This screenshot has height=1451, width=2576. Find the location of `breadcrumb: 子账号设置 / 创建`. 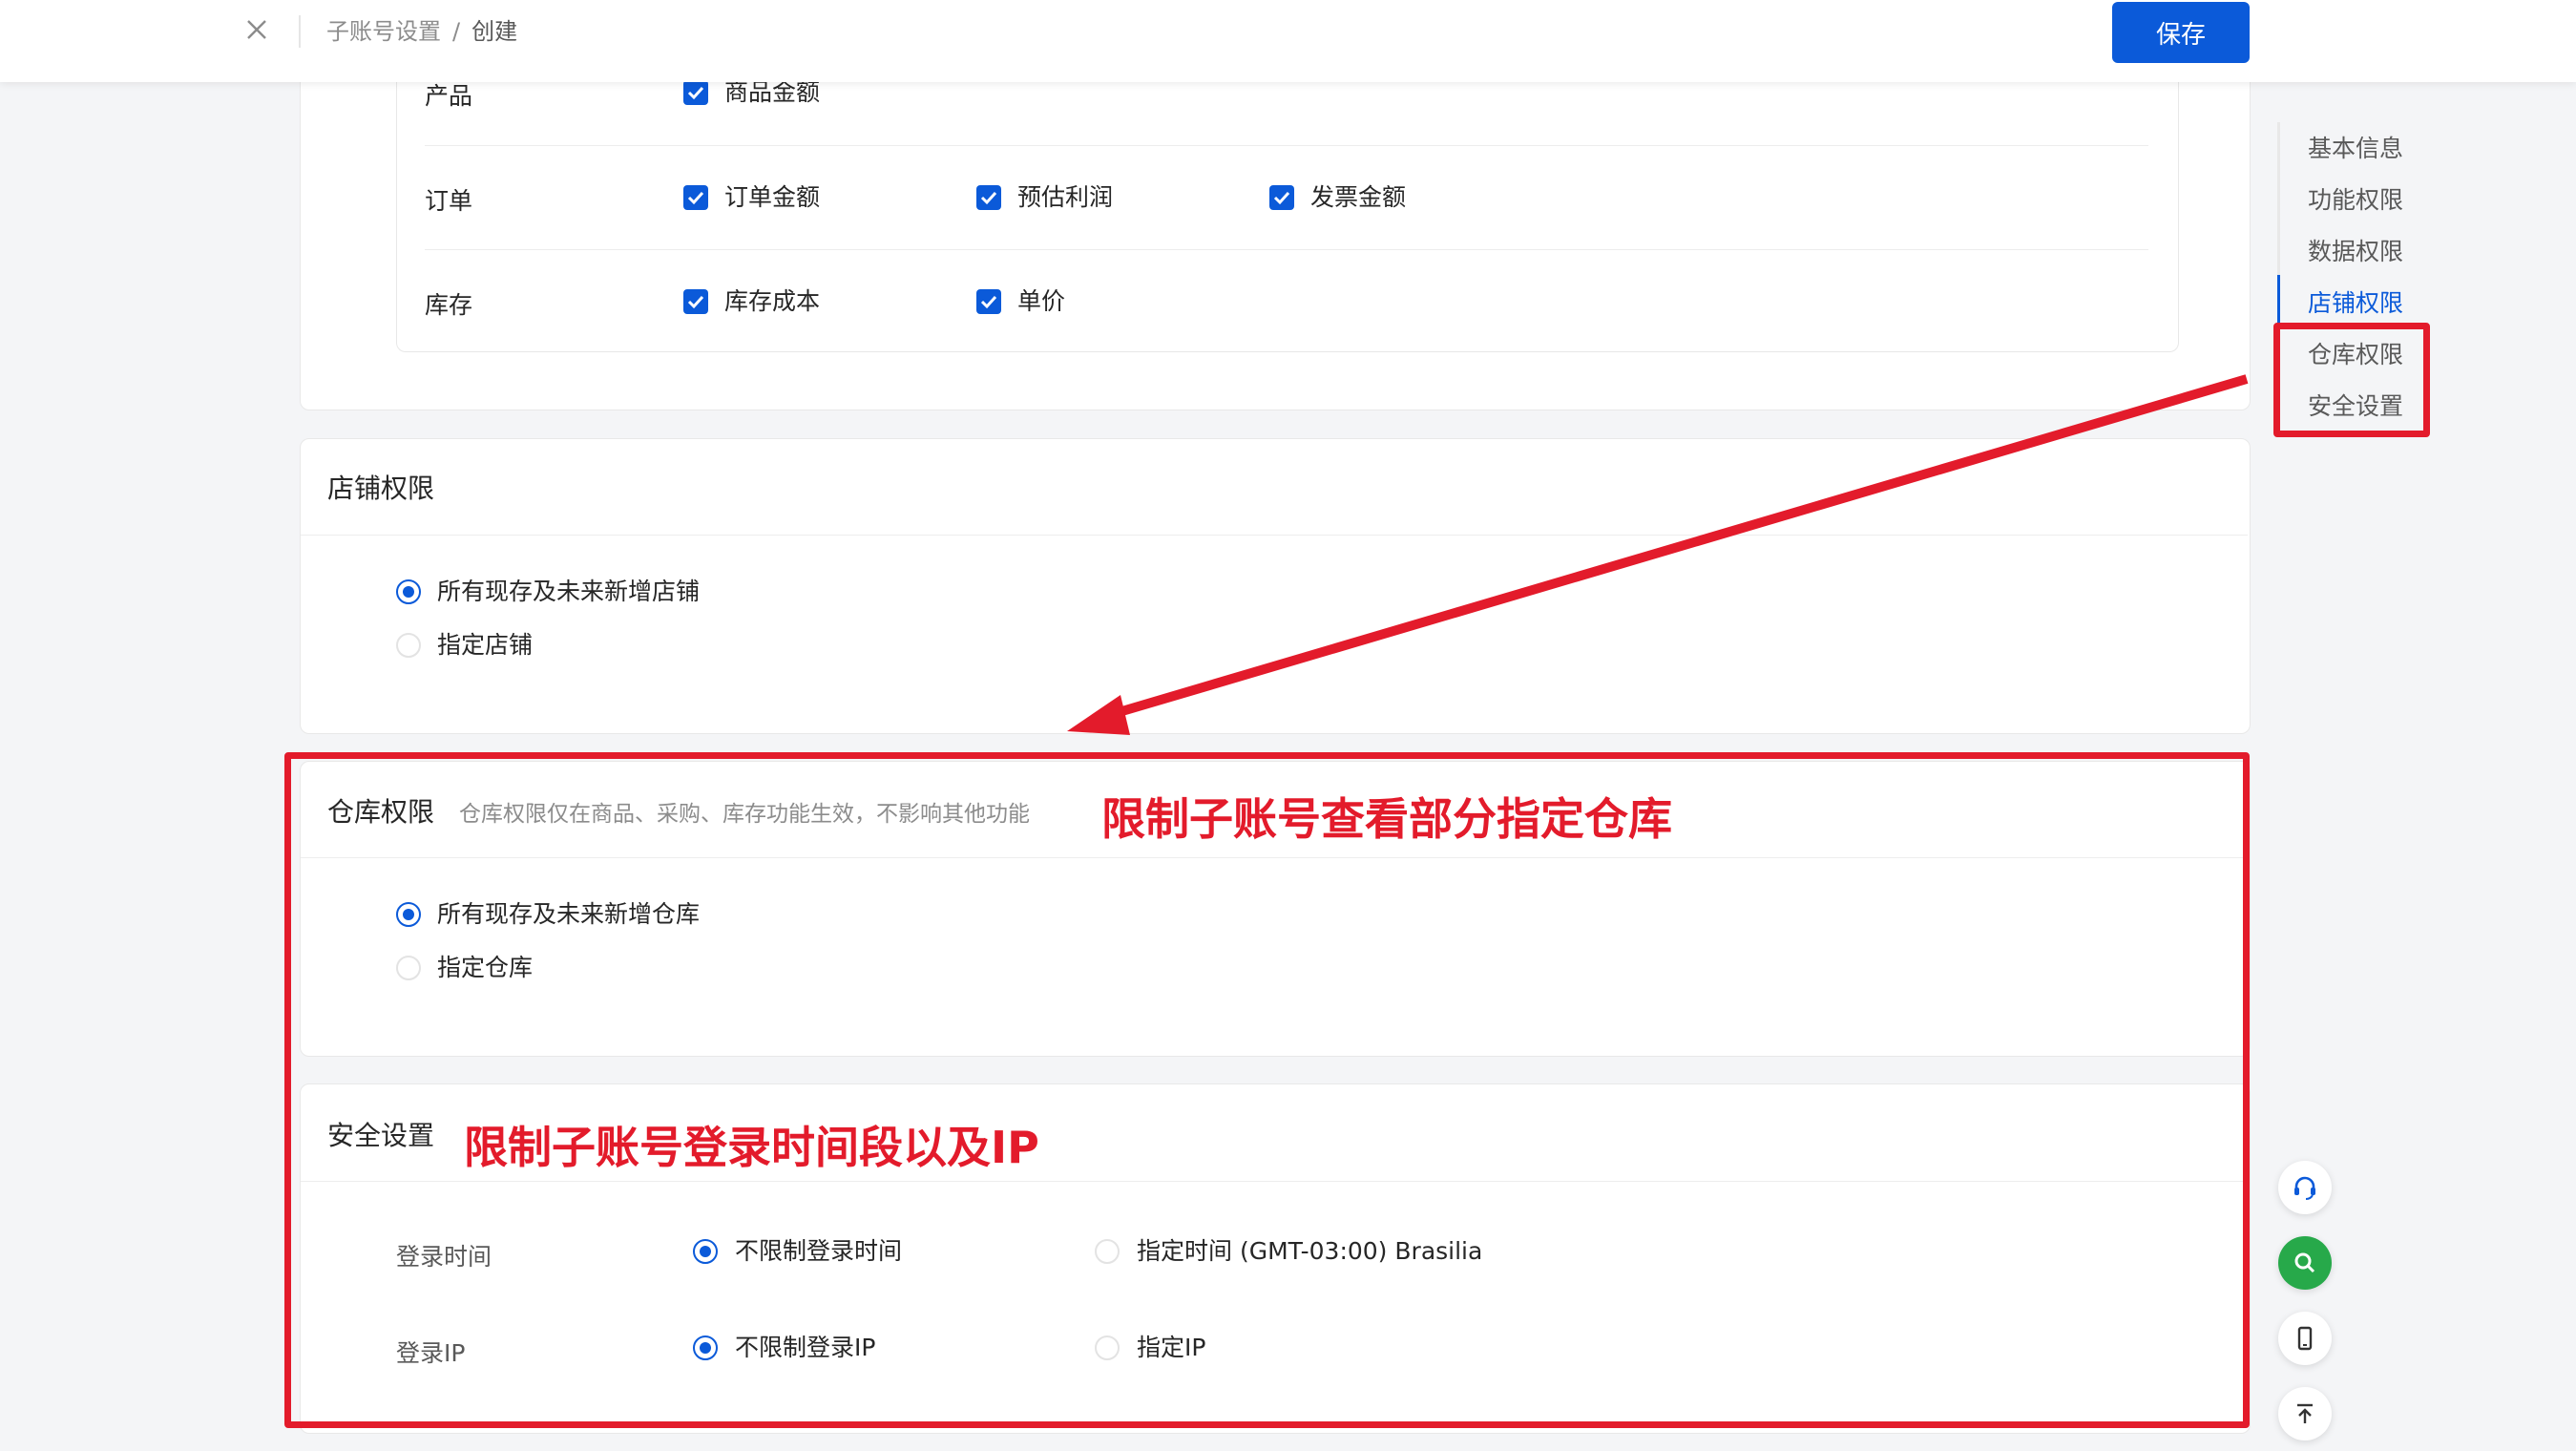

breadcrumb: 子账号设置 / 创建 is located at coordinates (421, 31).